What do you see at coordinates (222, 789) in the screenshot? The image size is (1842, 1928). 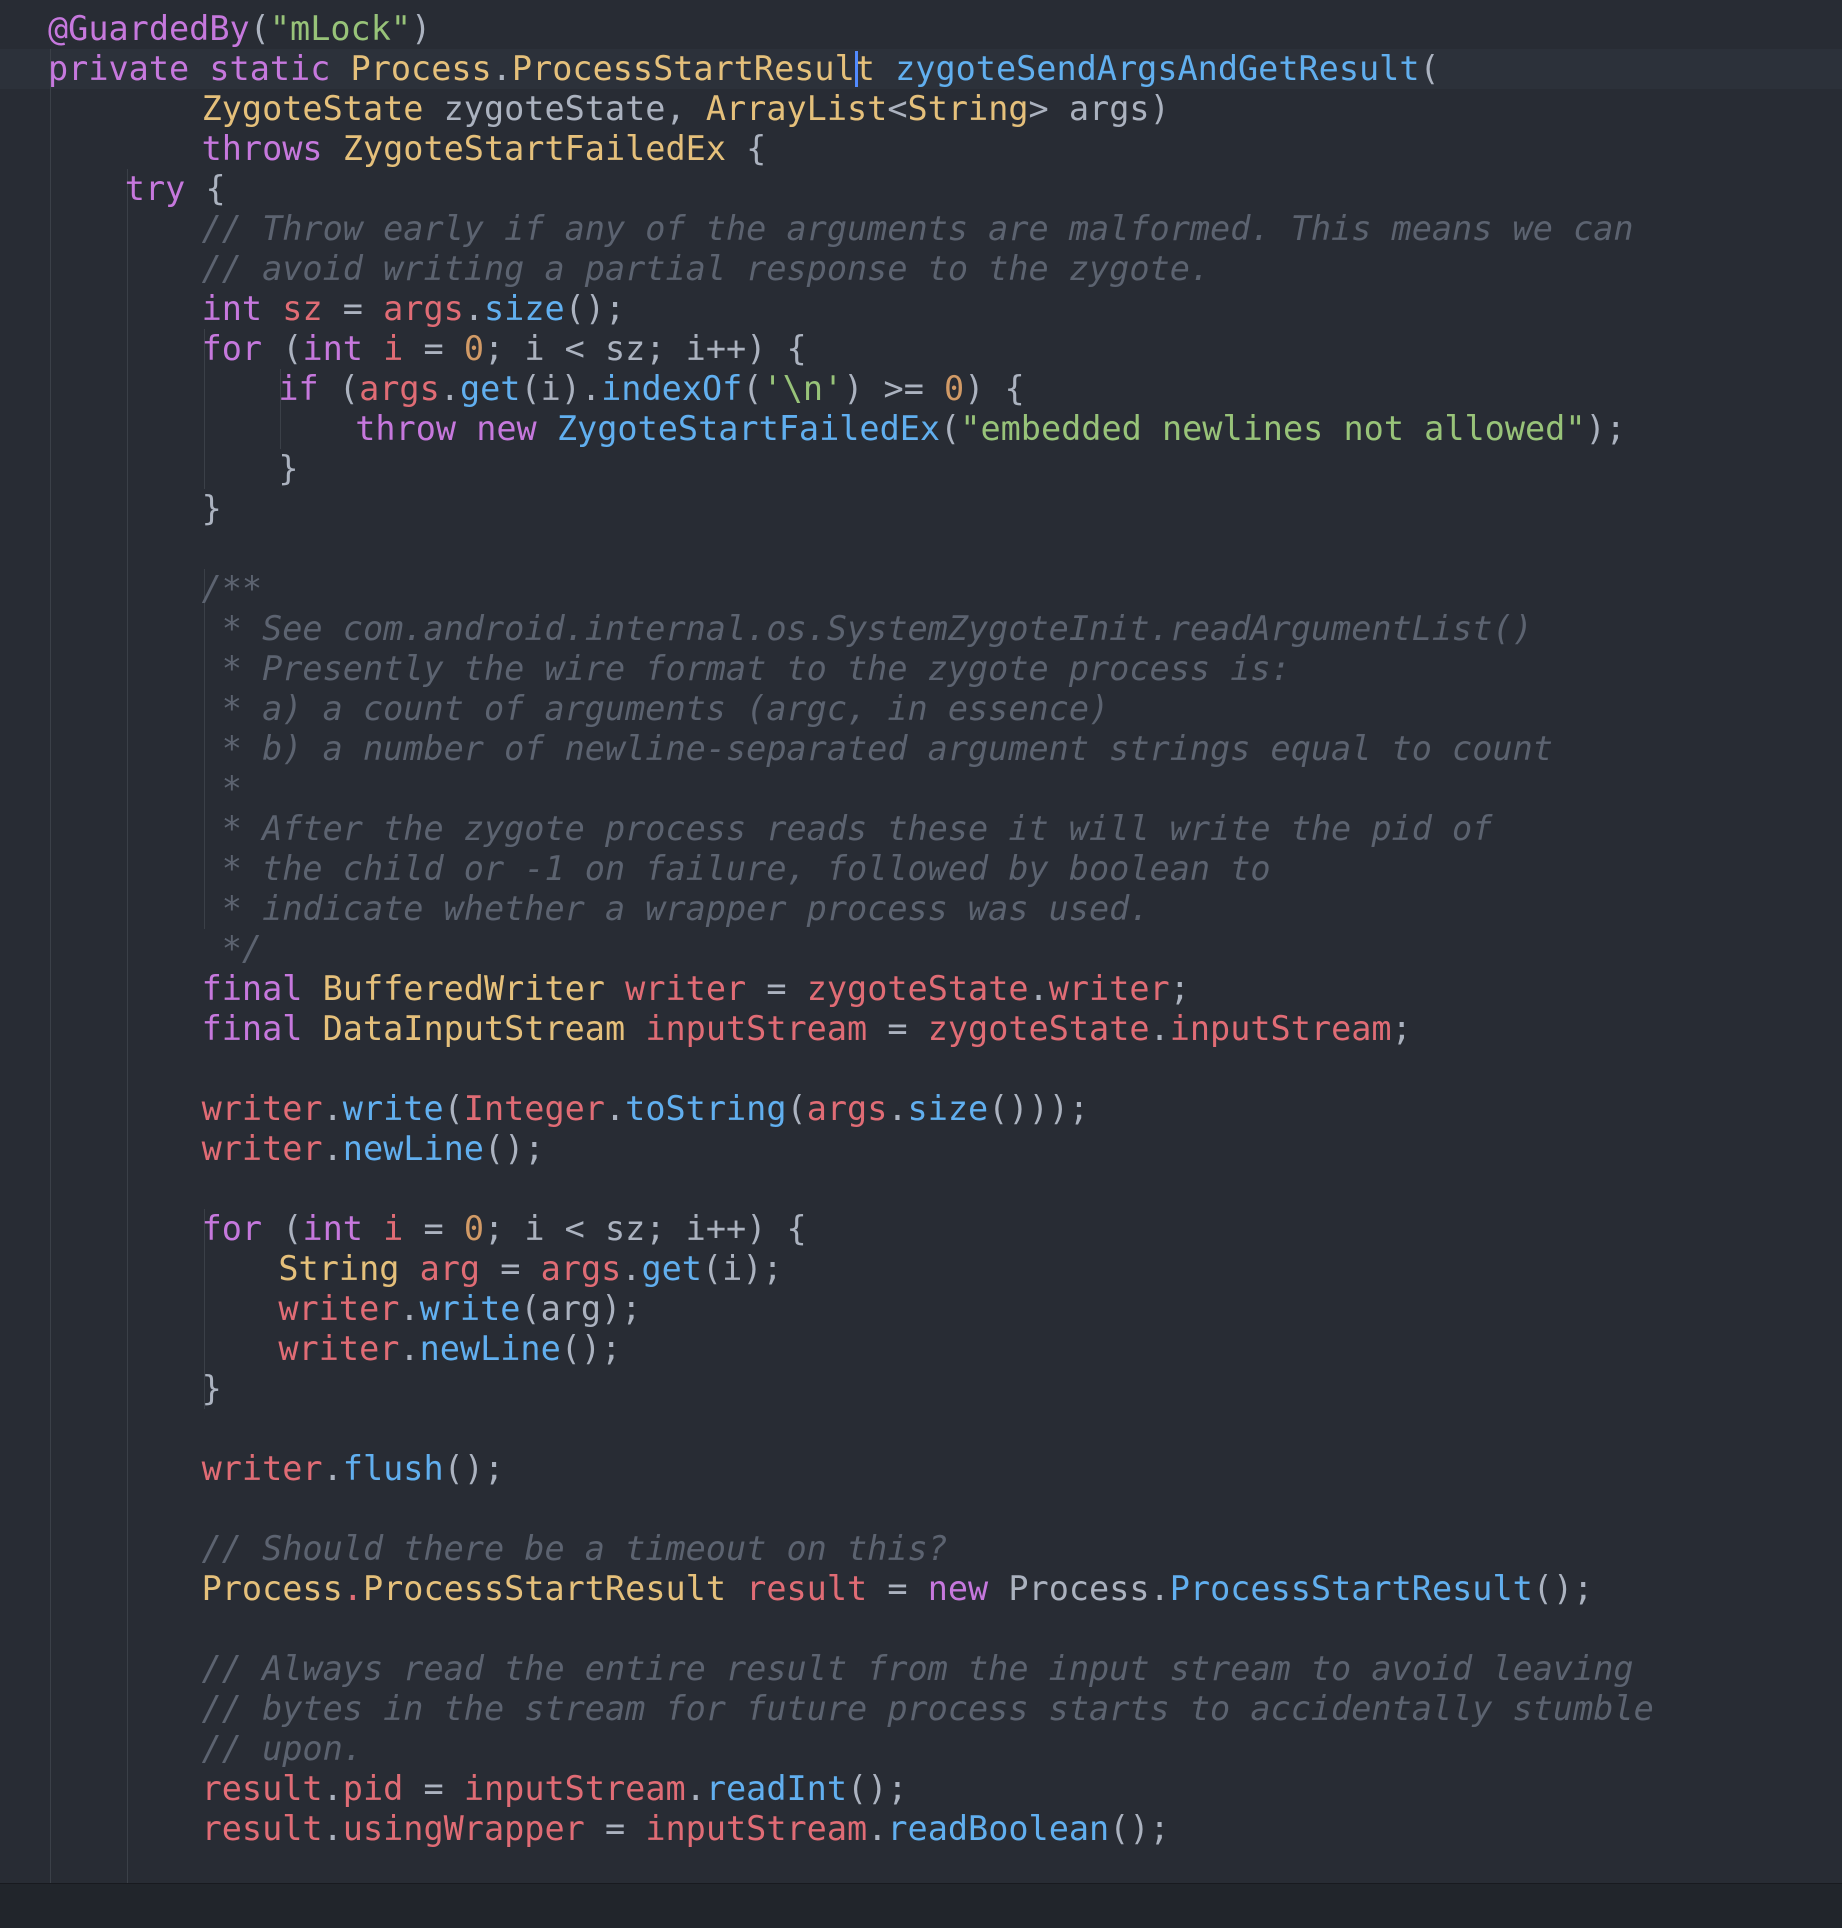 I see `code-line: *` at bounding box center [222, 789].